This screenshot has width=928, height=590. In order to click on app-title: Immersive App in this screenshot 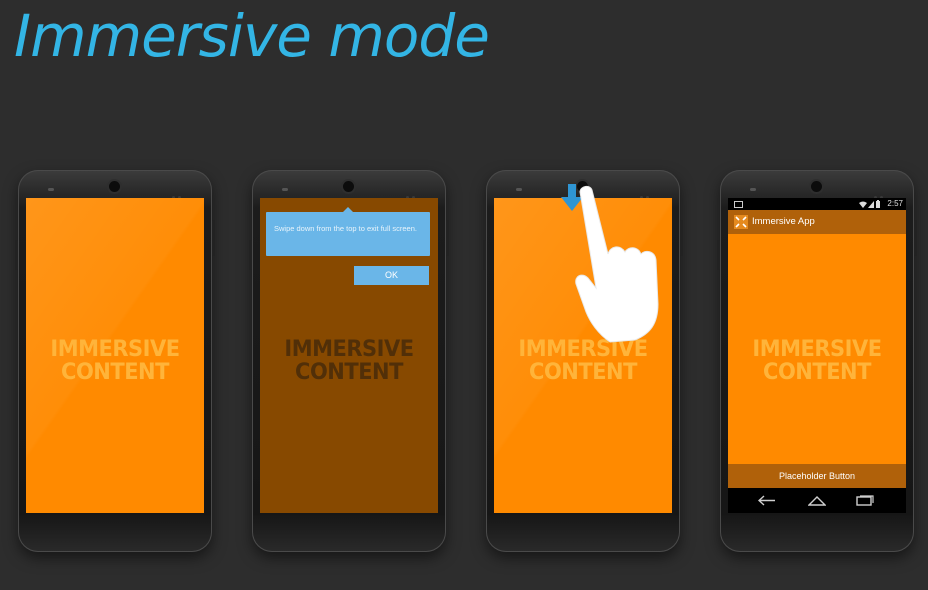, I will do `click(783, 221)`.